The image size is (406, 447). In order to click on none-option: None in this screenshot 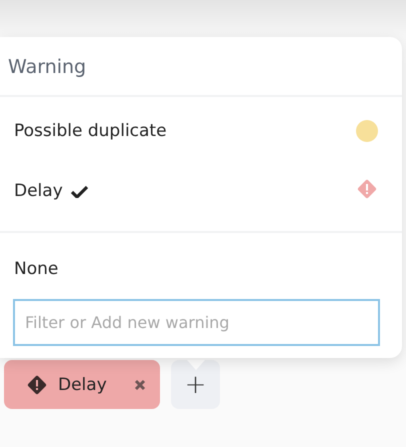, I will do `click(201, 266)`.